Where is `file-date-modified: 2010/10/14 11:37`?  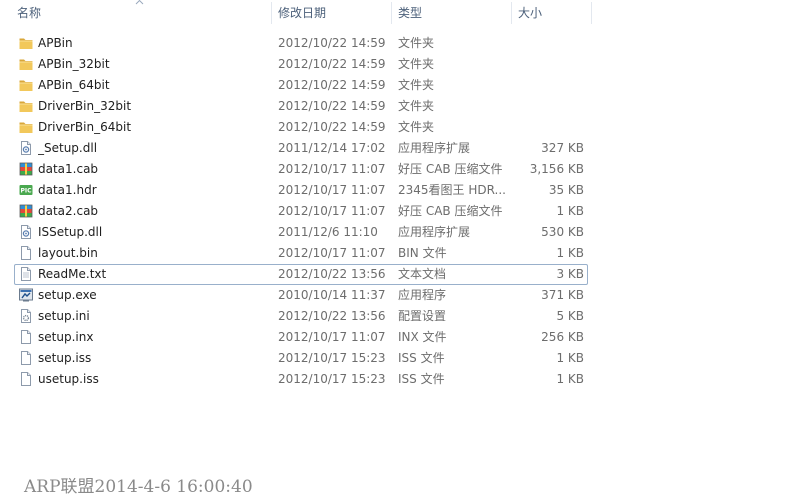
file-date-modified: 2010/10/14 11:37 is located at coordinates (332, 295).